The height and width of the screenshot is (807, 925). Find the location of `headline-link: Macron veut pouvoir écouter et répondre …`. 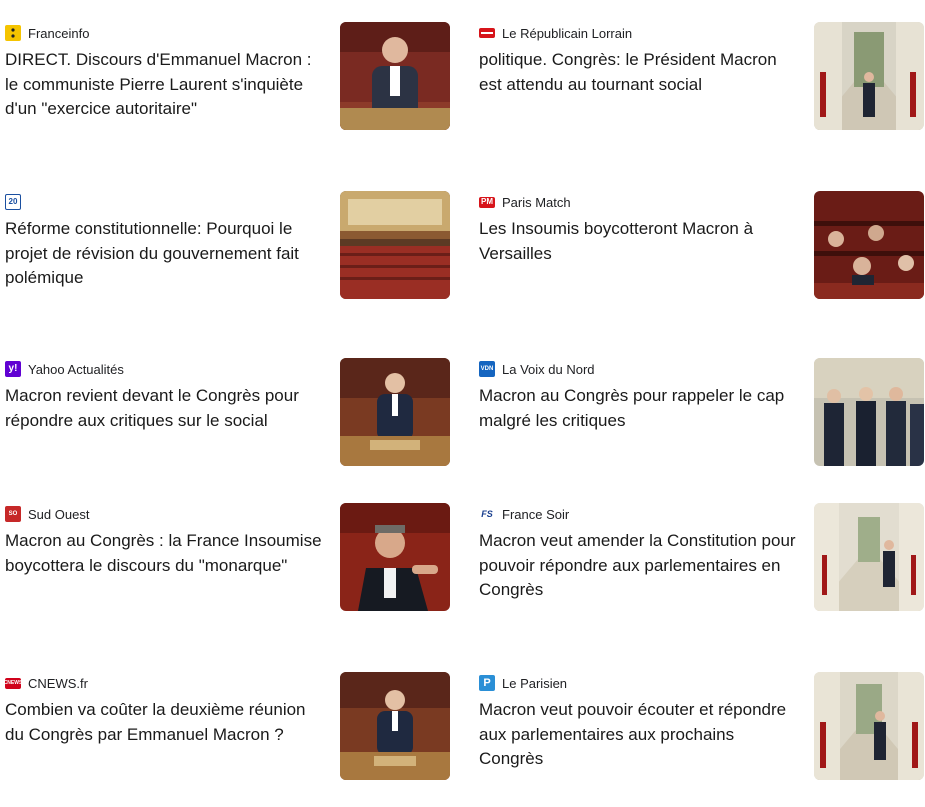

headline-link: Macron veut pouvoir écouter et répondre … is located at coordinates (638, 735).